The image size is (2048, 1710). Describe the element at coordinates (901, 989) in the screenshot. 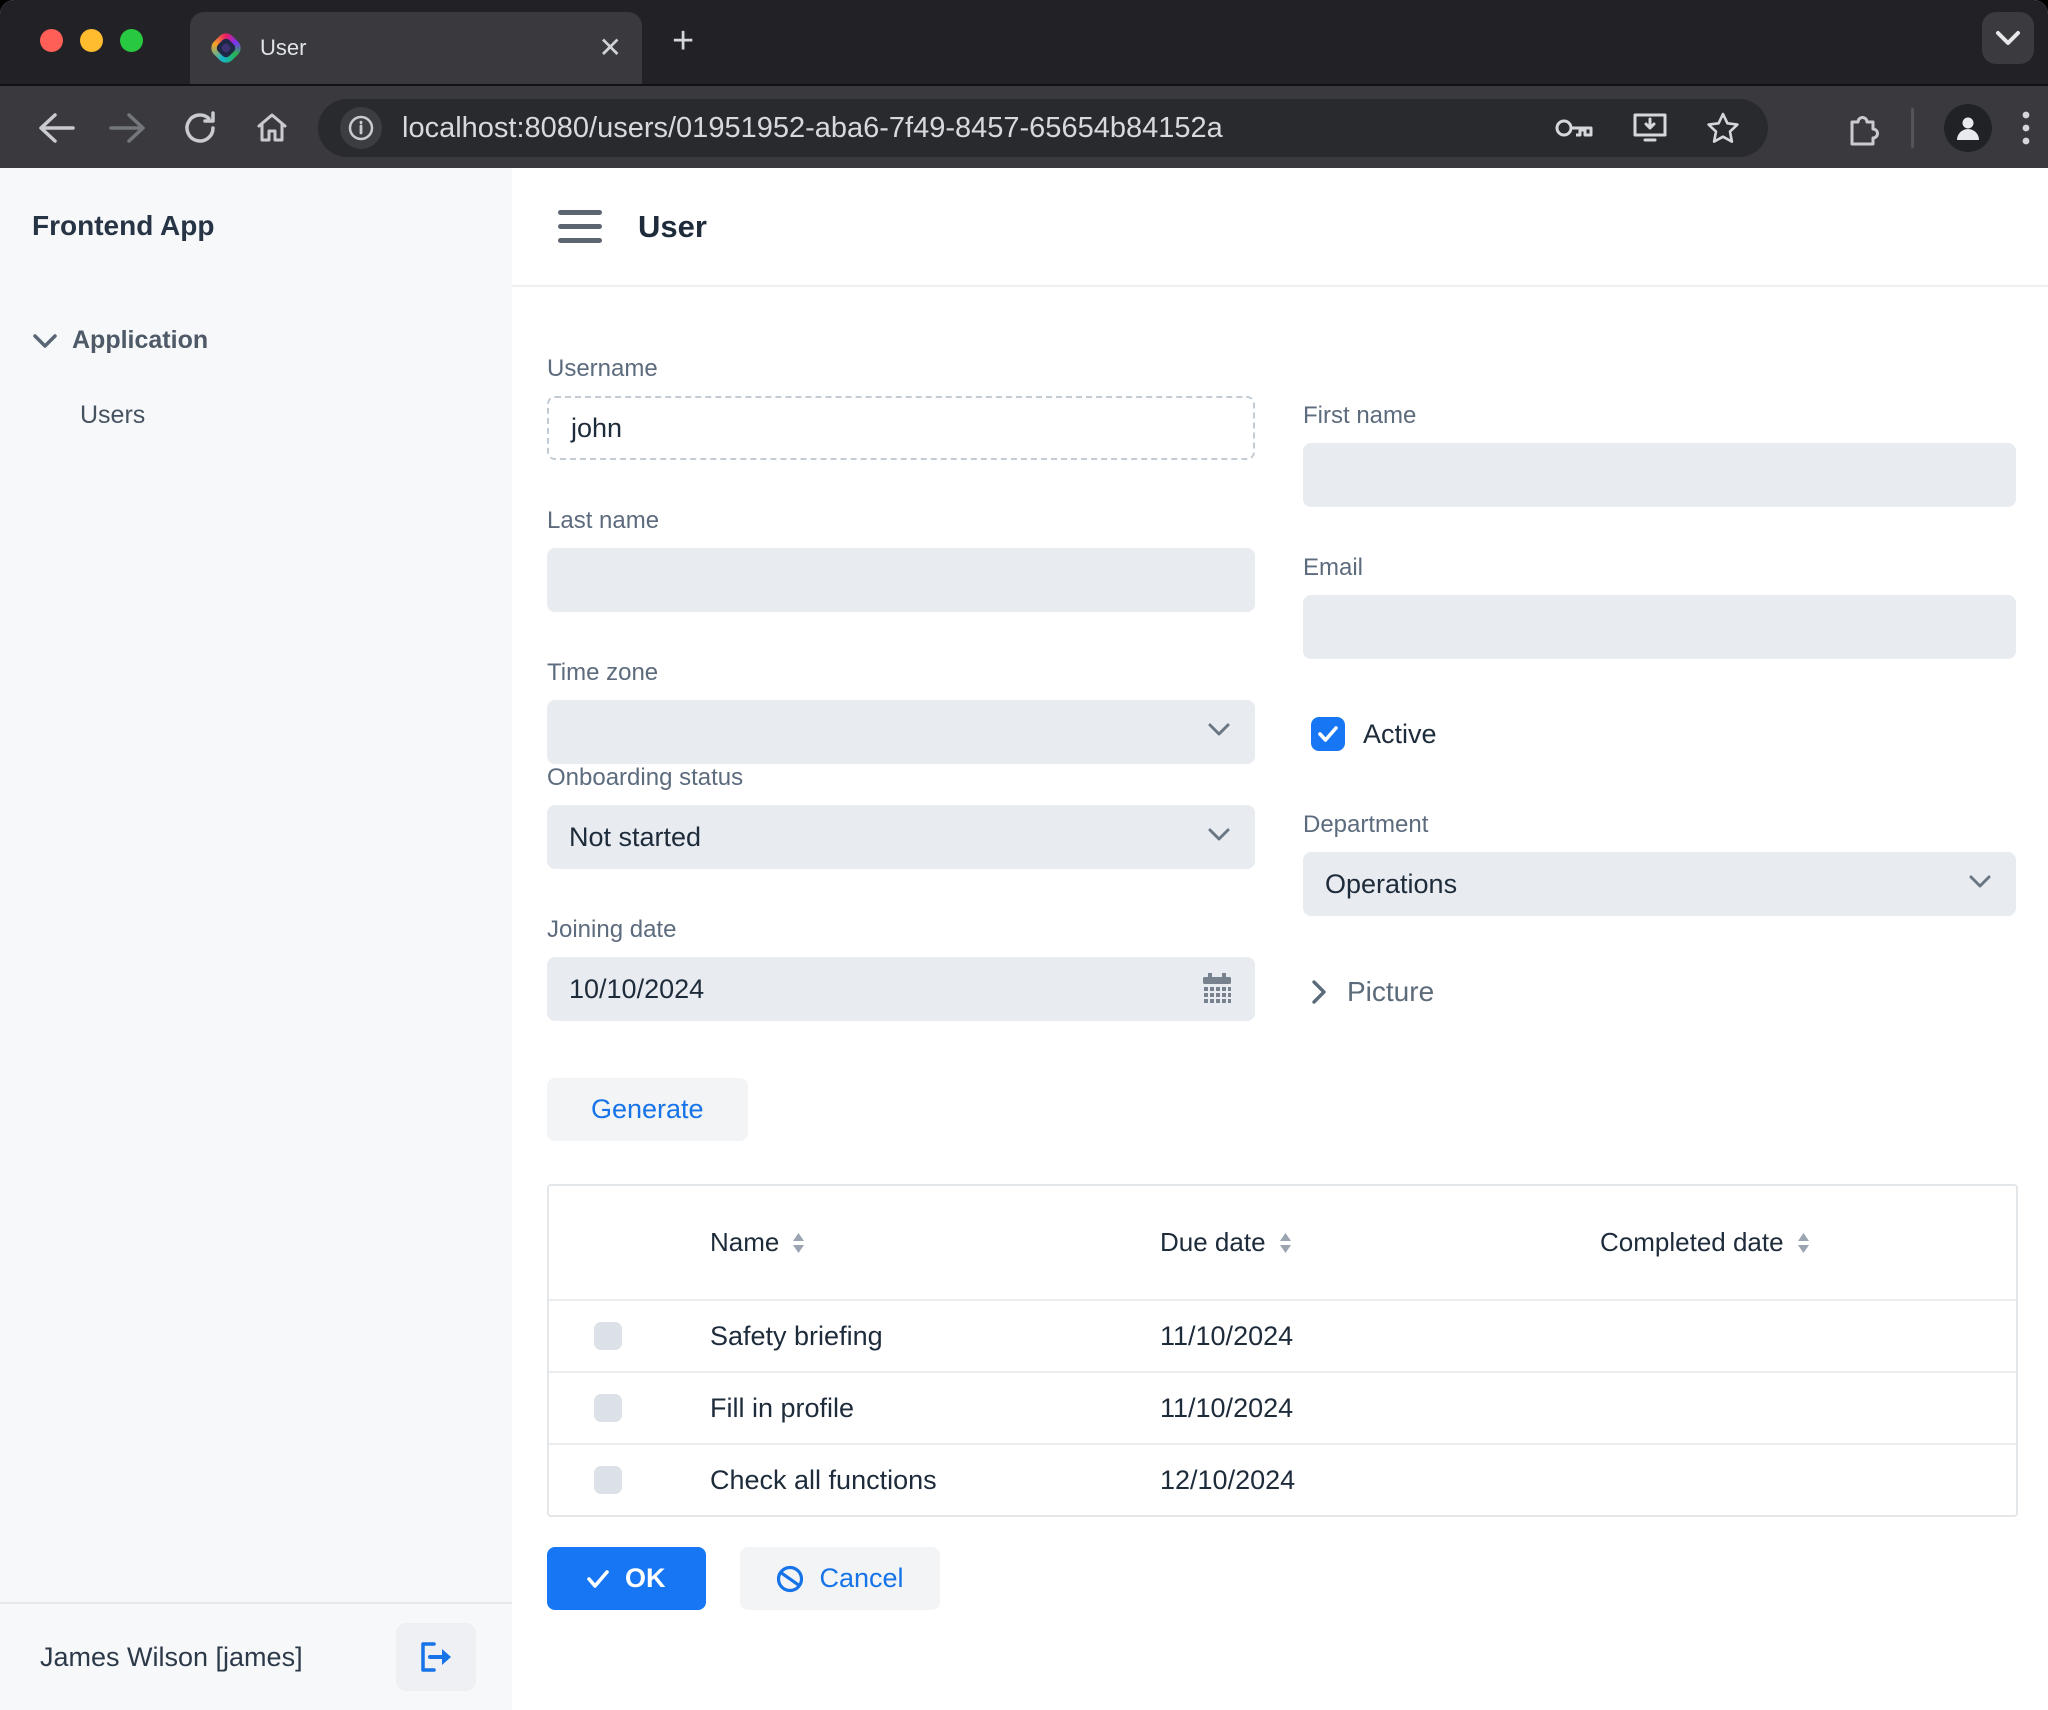

I see `joining-date-field: 10/10/2024` at that location.